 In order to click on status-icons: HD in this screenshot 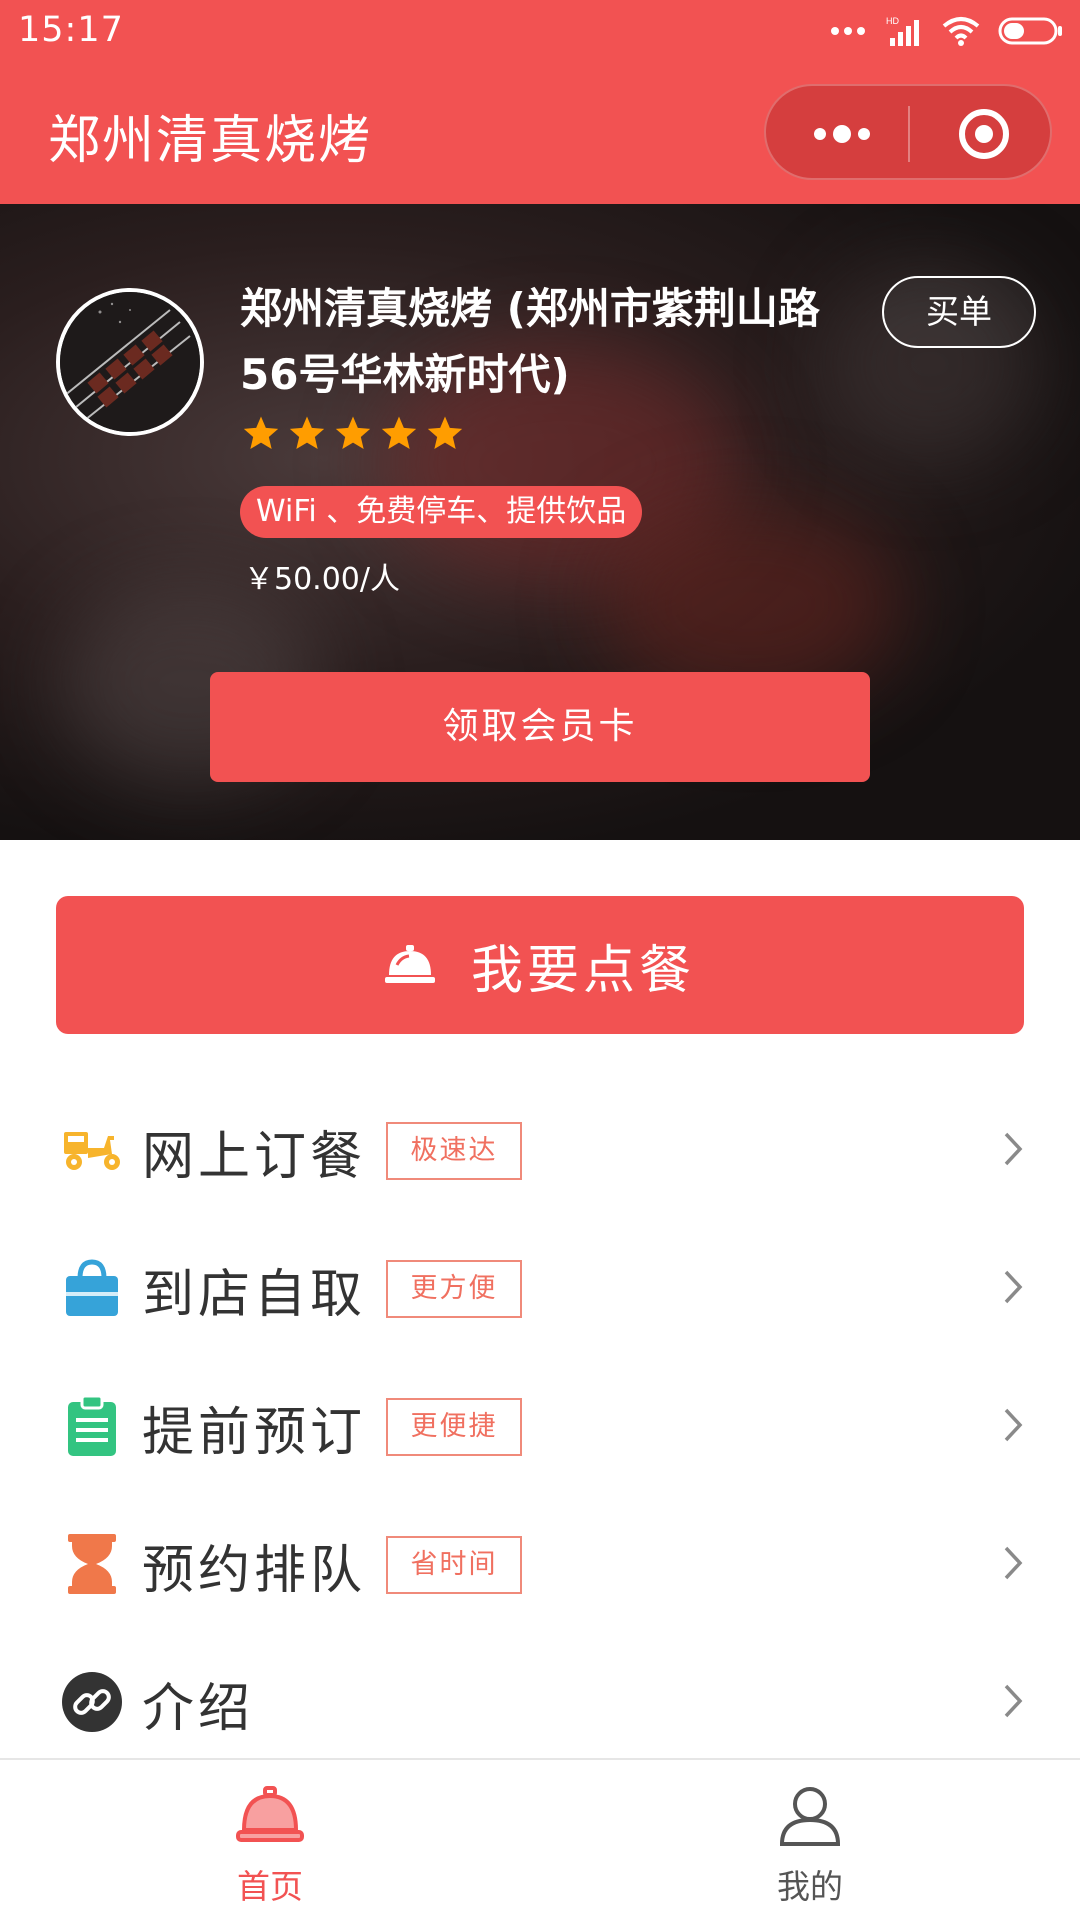, I will do `click(947, 31)`.